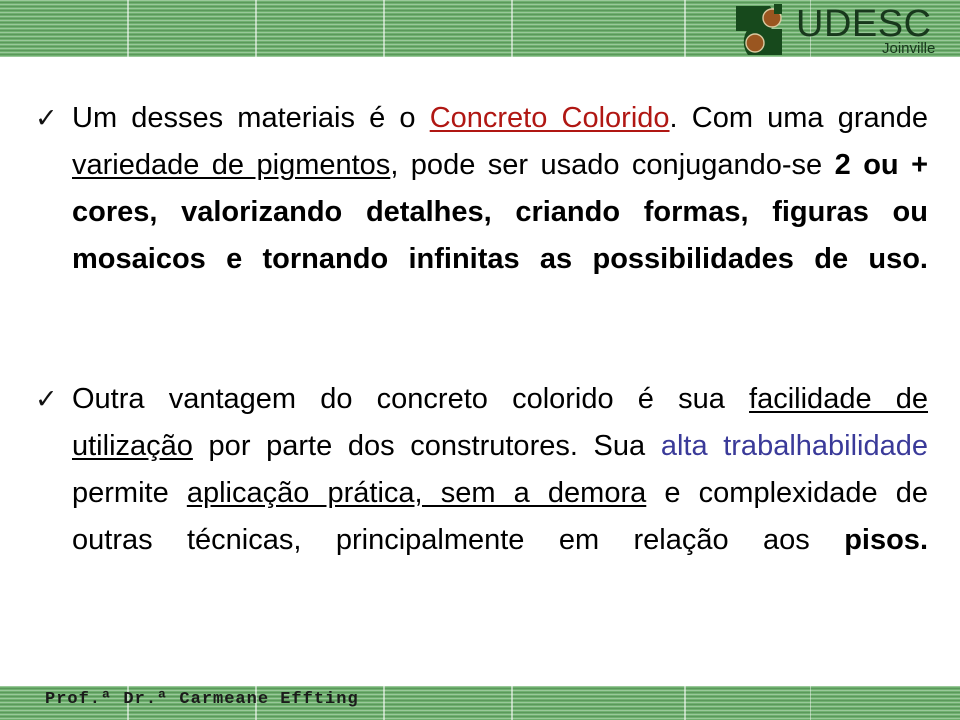 This screenshot has height=720, width=960. What do you see at coordinates (794, 446) in the screenshot?
I see `bullet-2-segment-4-alta-trabalhabilidade: alta trabalhabilidade` at bounding box center [794, 446].